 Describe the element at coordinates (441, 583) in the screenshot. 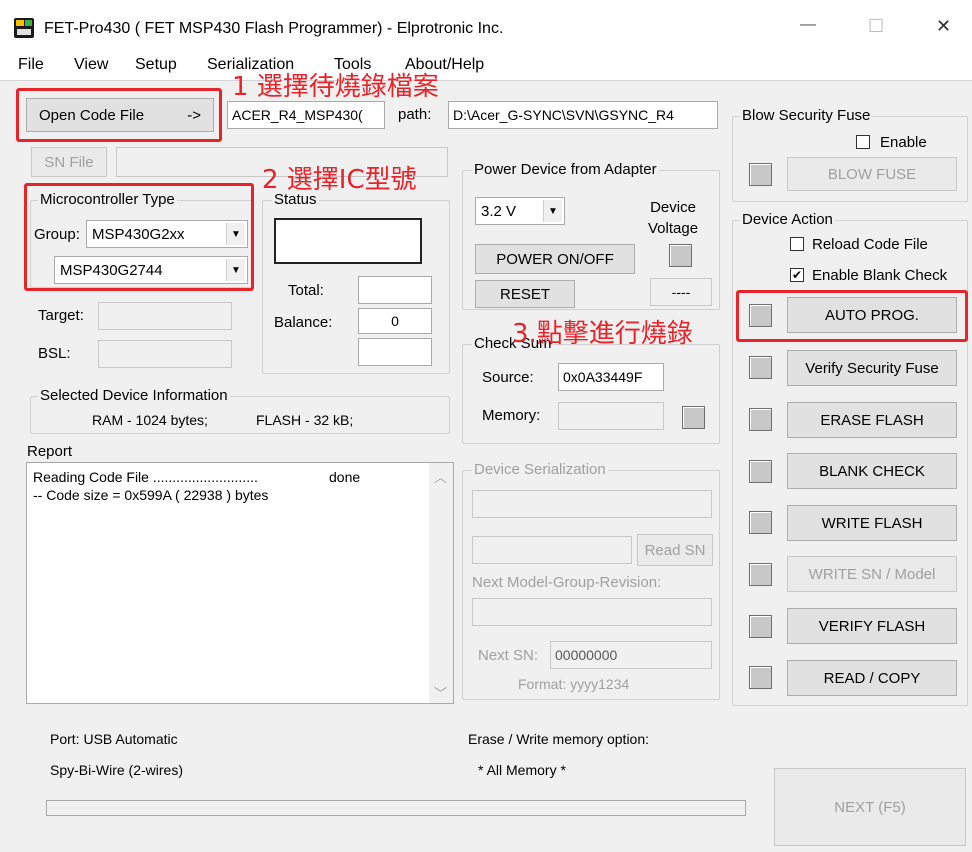

I see `scrollbar: ︿ ﹀` at that location.